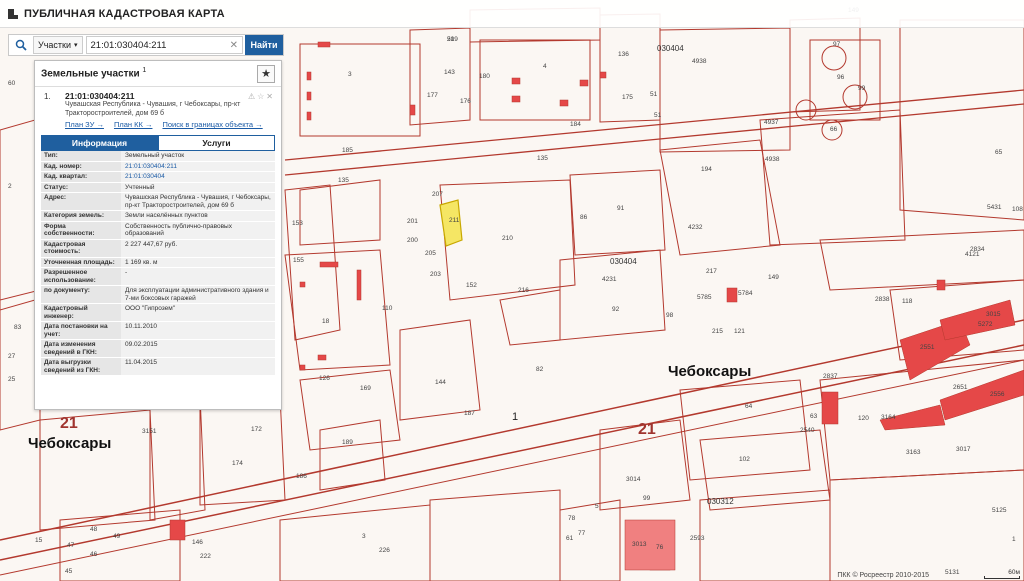 Image resolution: width=1024 pixels, height=581 pixels. I want to click on info-value: -, so click(198, 276).